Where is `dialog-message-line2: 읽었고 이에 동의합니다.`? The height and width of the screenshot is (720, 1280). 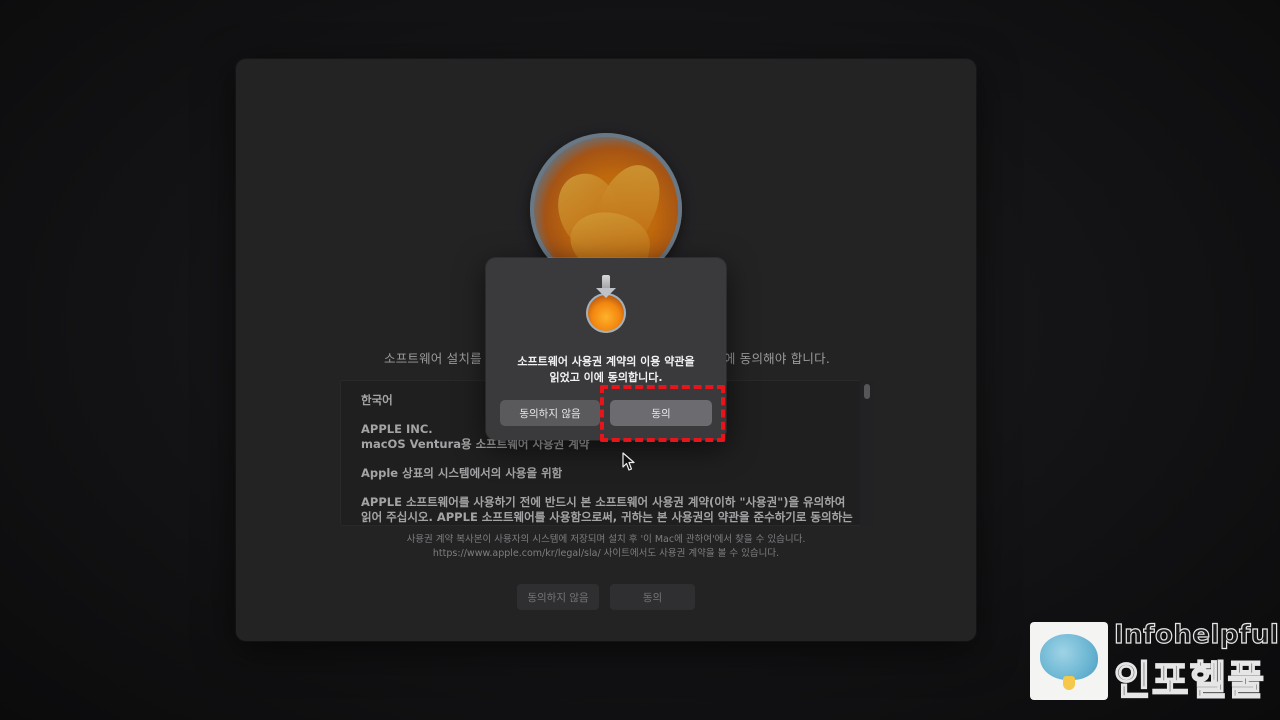
dialog-message-line2: 읽었고 이에 동의합니다. is located at coordinates (606, 377).